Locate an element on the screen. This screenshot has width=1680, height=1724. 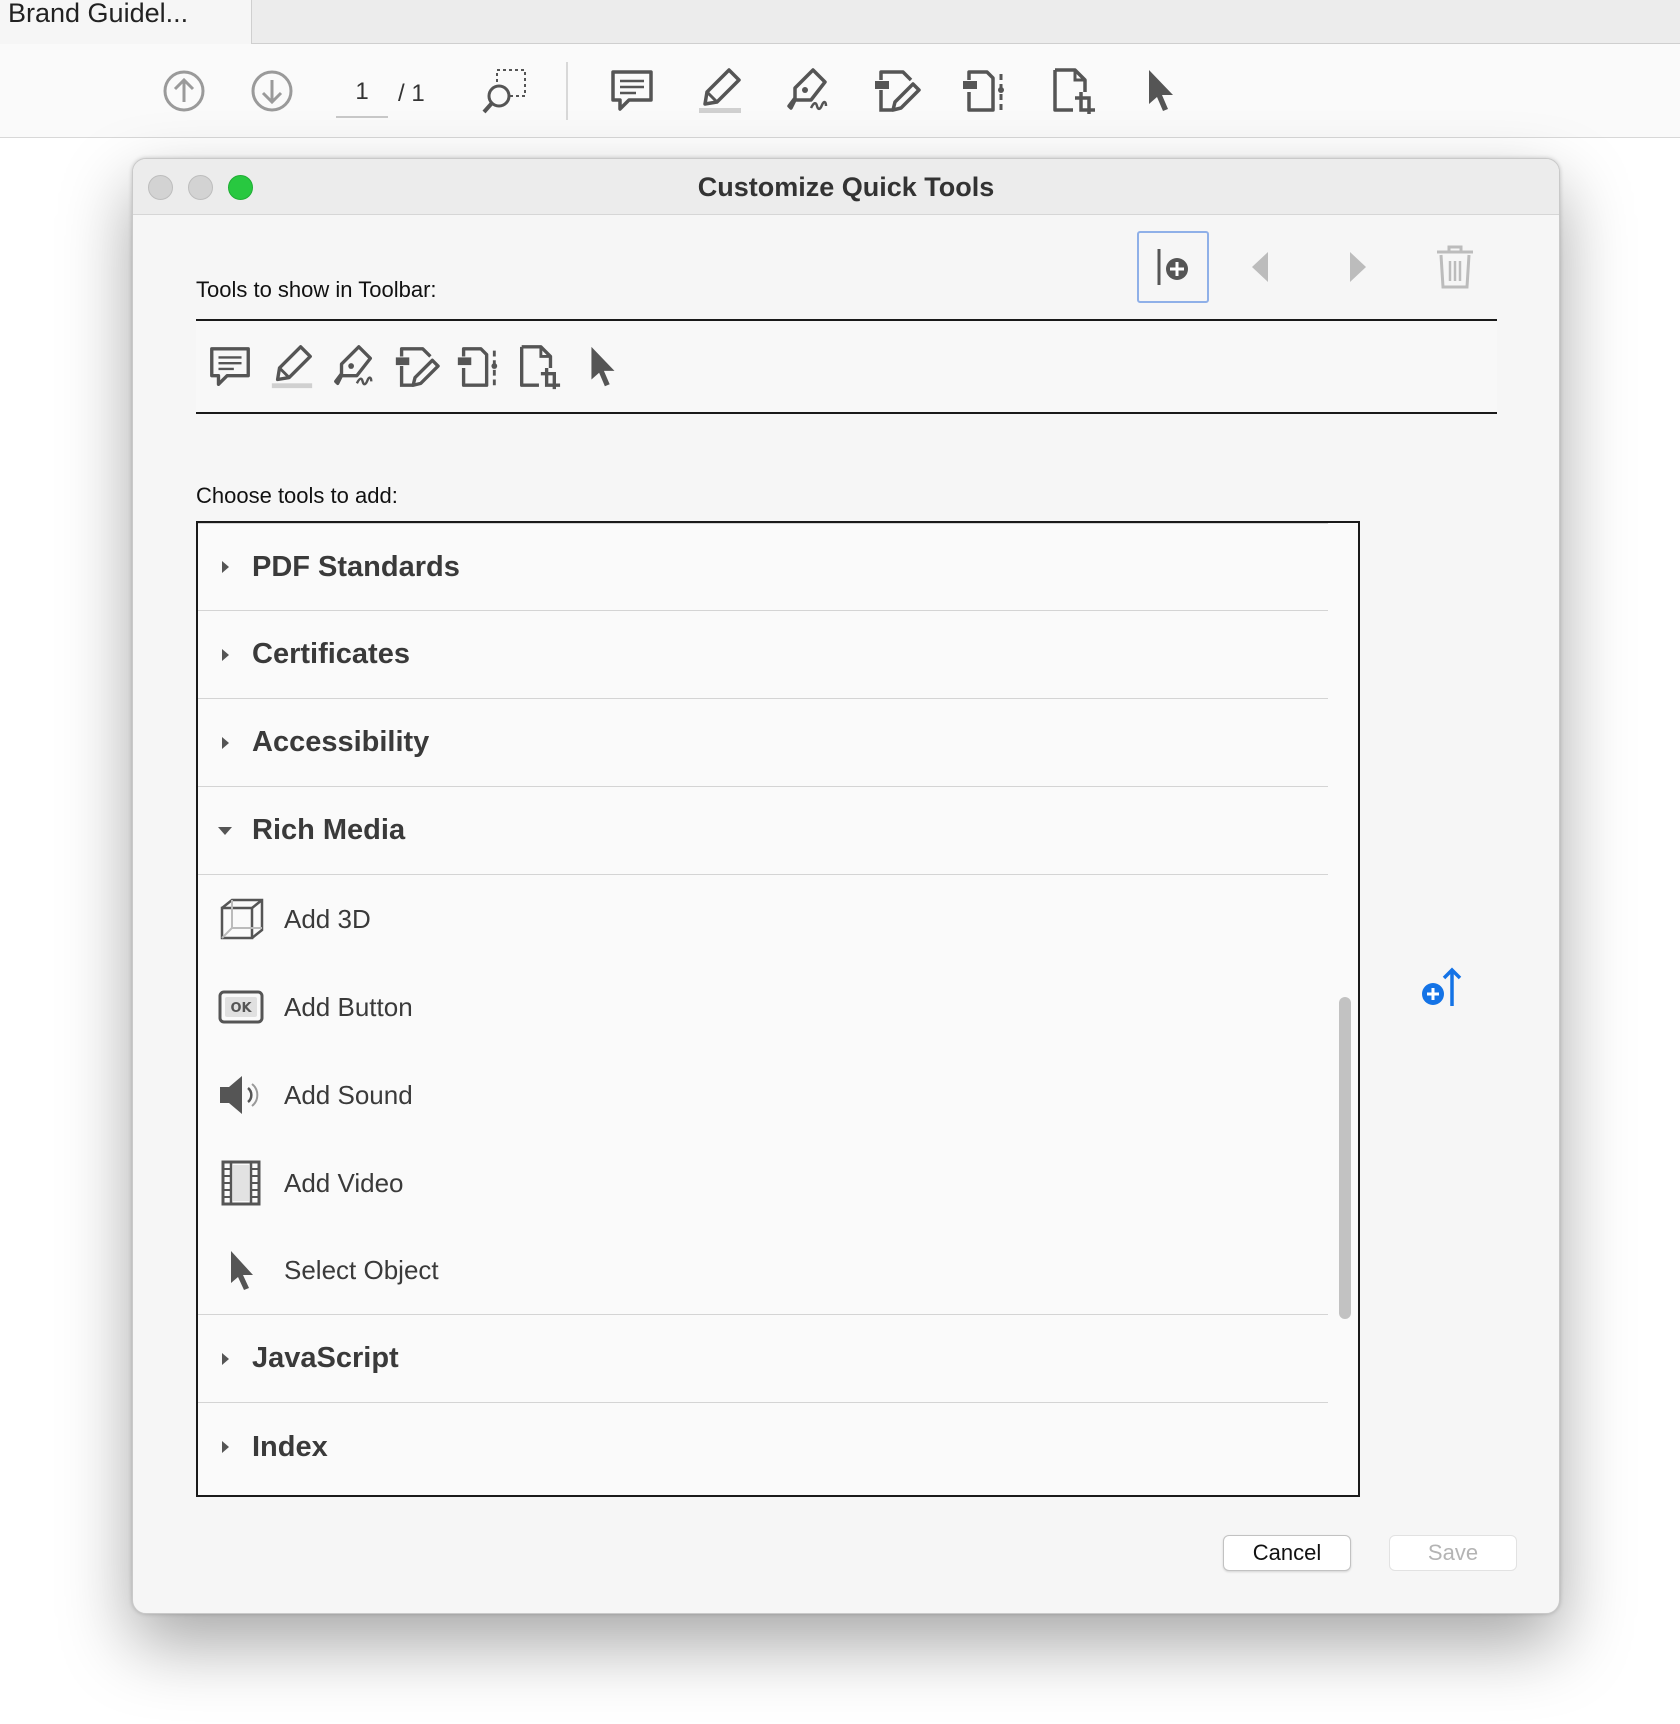
add-divider-button is located at coordinates (1173, 267).